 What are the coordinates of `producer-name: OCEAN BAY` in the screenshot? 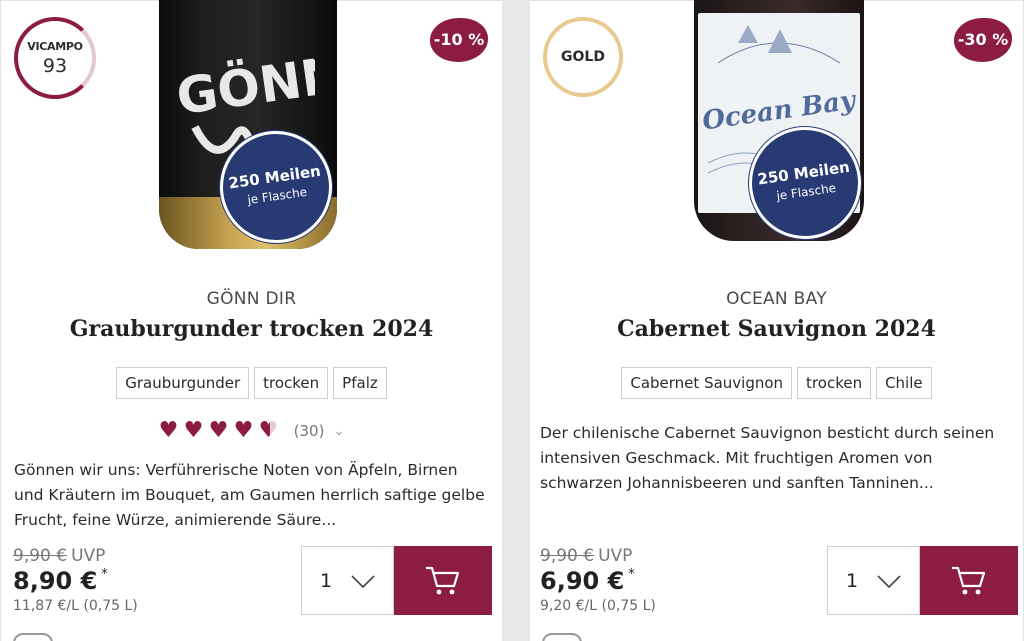 It's located at (776, 299).